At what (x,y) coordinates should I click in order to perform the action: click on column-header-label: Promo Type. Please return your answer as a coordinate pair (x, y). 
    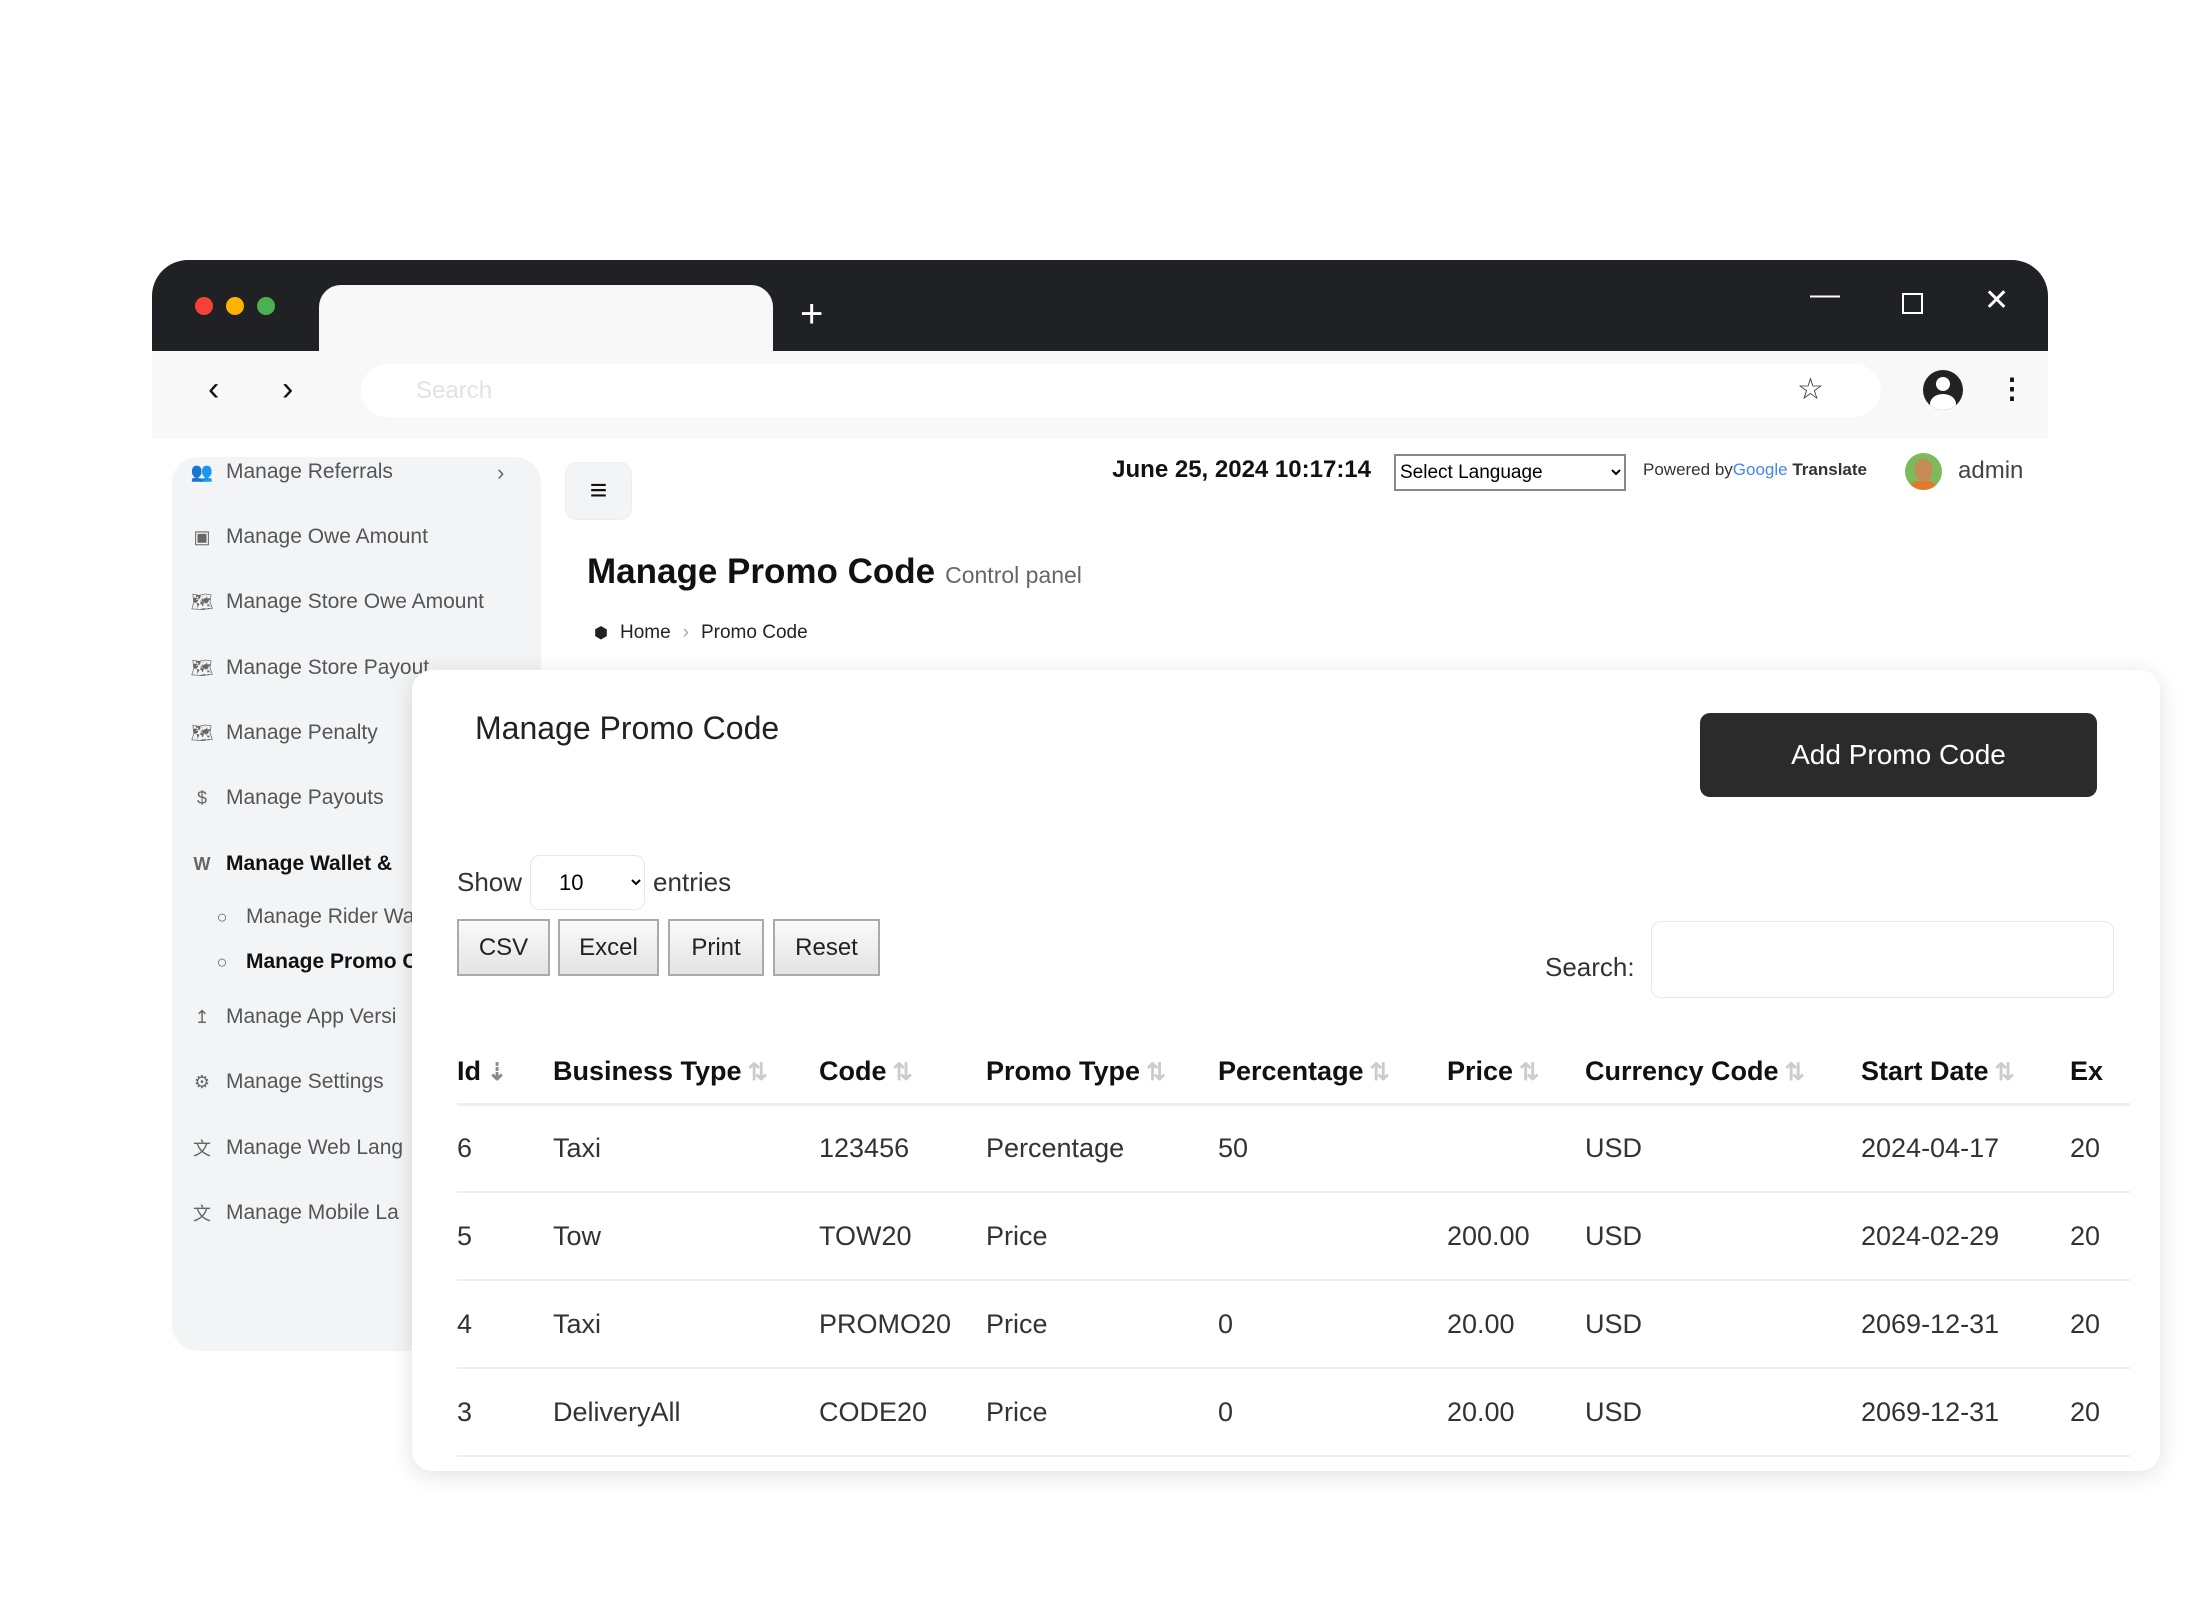
    Looking at the image, I should click on (1063, 1070).